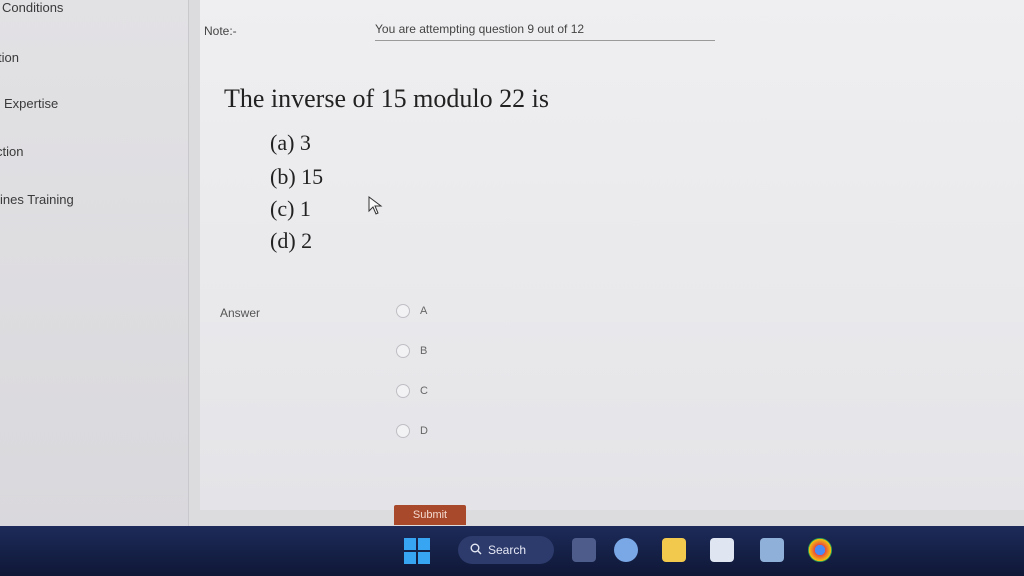 The image size is (1024, 576). What do you see at coordinates (290, 208) in the screenshot?
I see `question-option-c: (c) 1` at bounding box center [290, 208].